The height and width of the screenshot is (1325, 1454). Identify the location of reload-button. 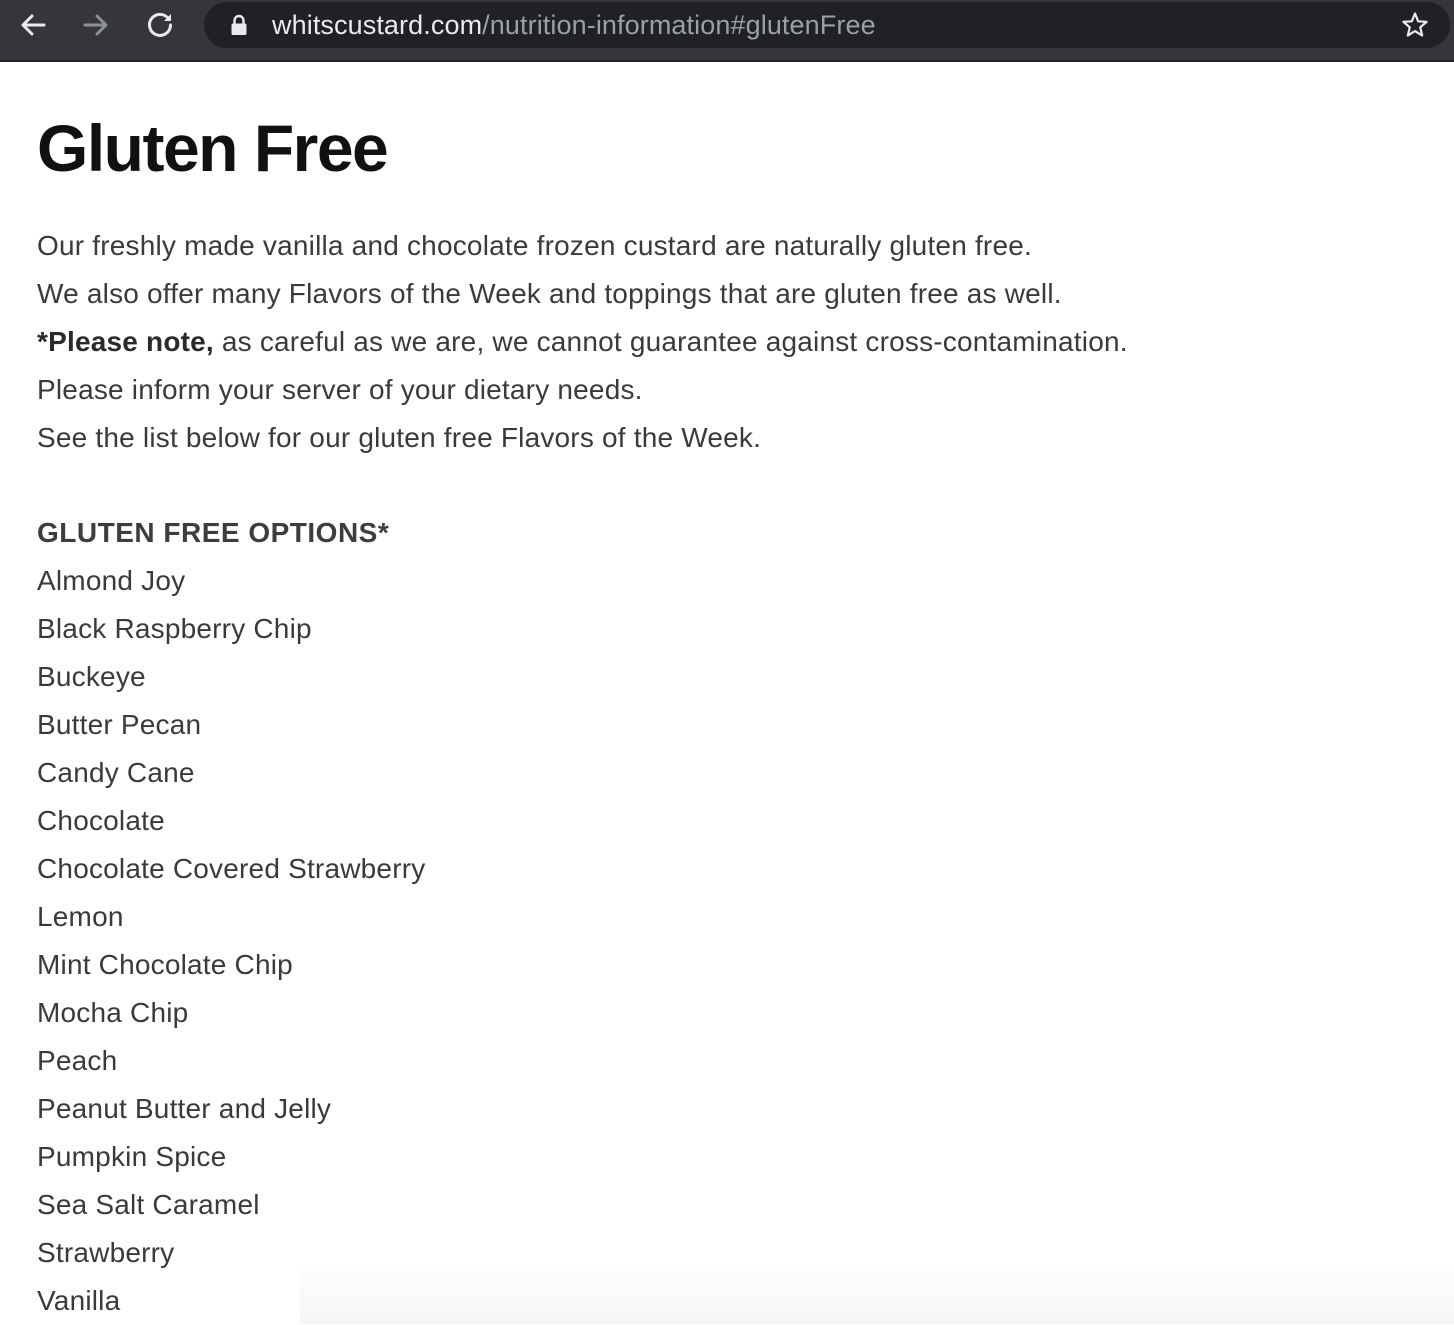
(160, 25).